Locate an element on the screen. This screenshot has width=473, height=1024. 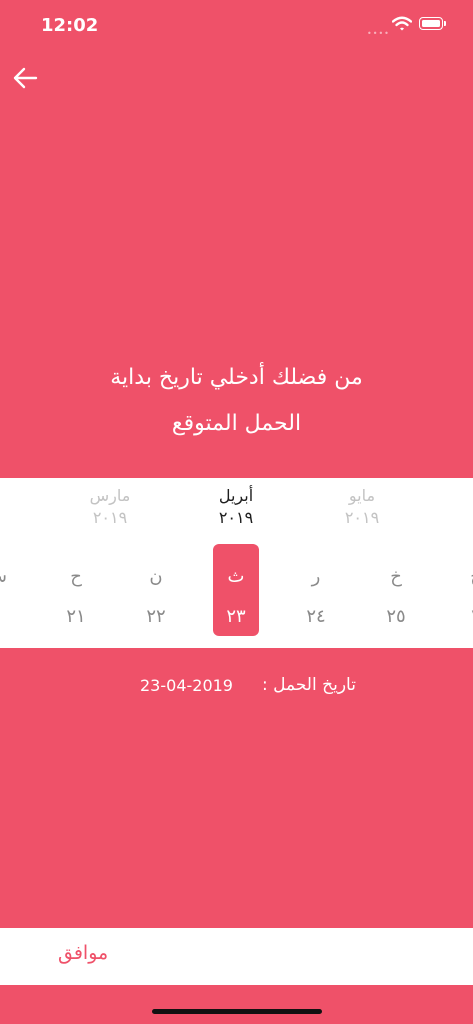
wifi-icon is located at coordinates (402, 23).